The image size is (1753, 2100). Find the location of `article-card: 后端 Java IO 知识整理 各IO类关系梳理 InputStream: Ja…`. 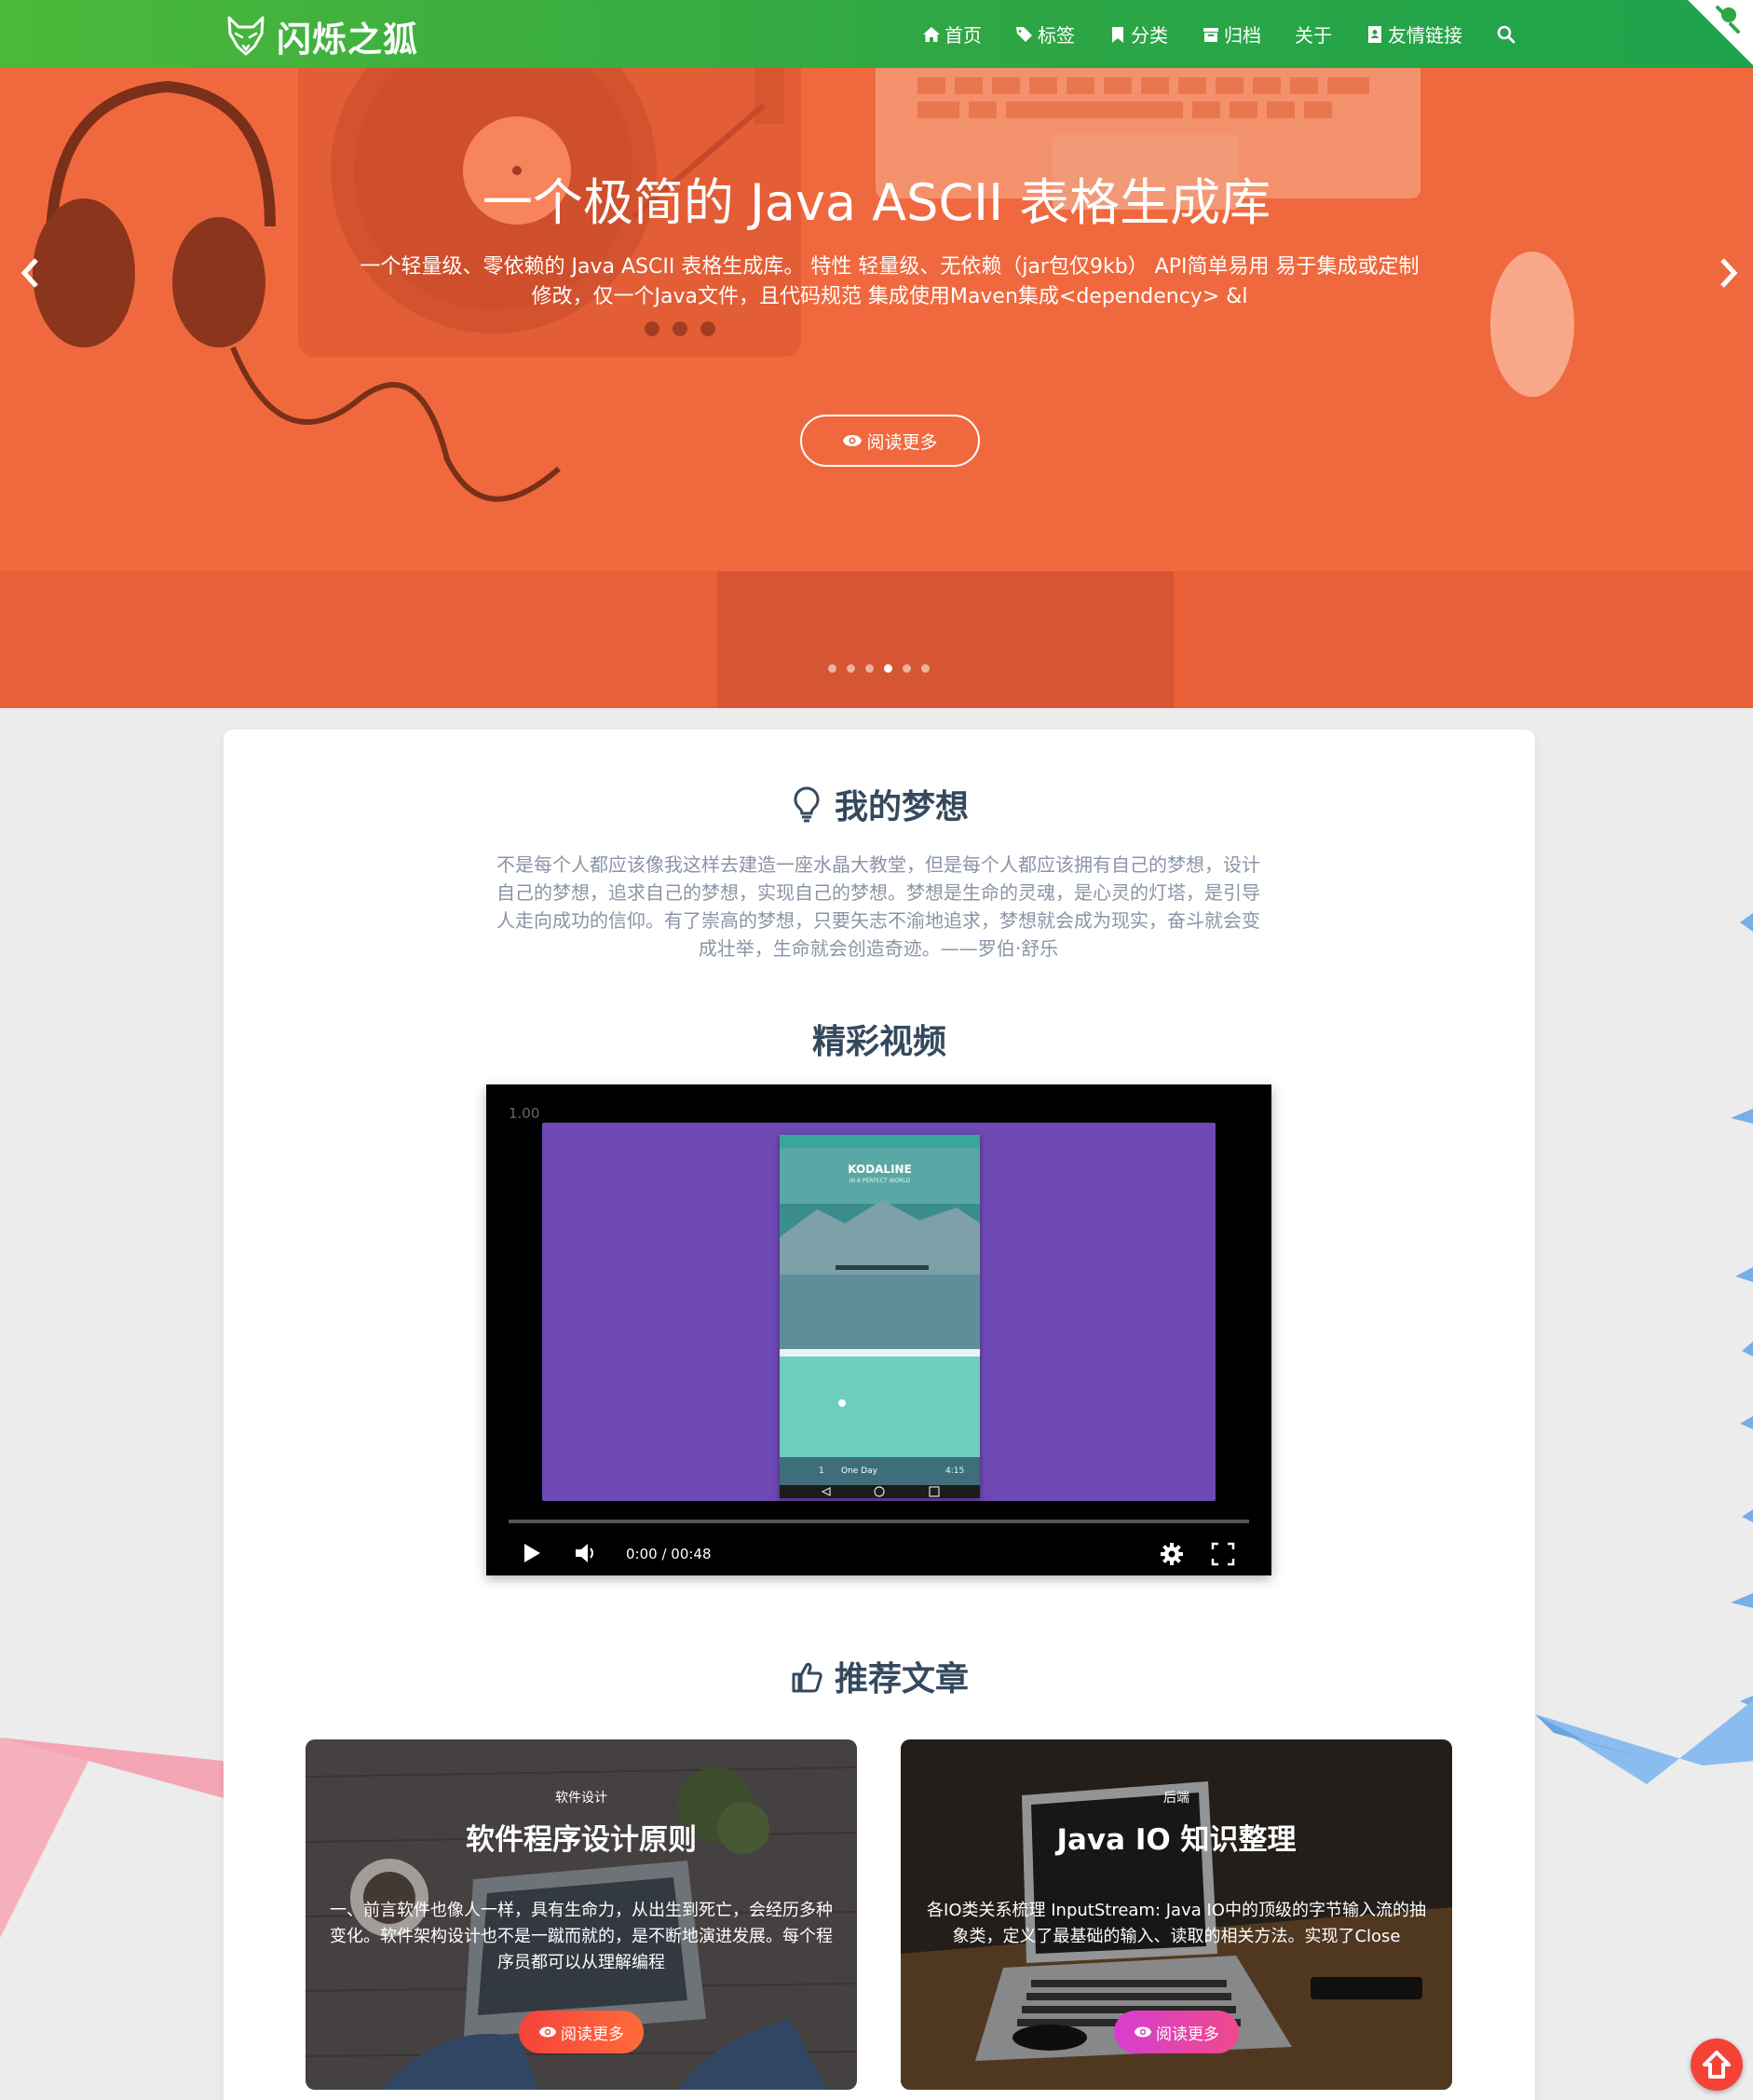

article-card: 后端 Java IO 知识整理 各IO类关系梳理 InputStream: Ja… is located at coordinates (1176, 1914).